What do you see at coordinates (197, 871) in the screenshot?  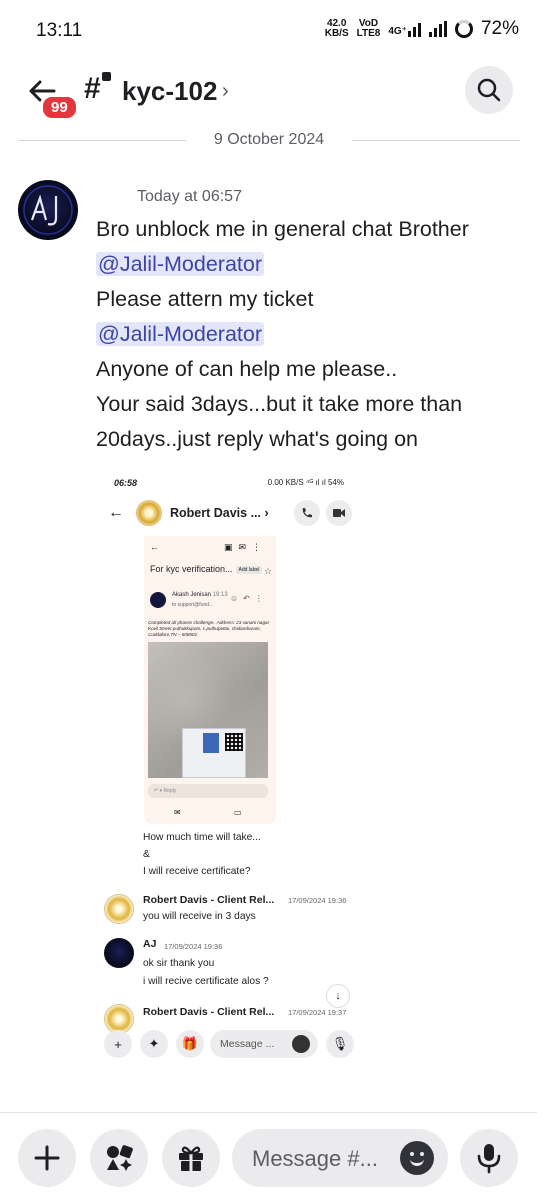 I see `caption-line: I will receive certificate?` at bounding box center [197, 871].